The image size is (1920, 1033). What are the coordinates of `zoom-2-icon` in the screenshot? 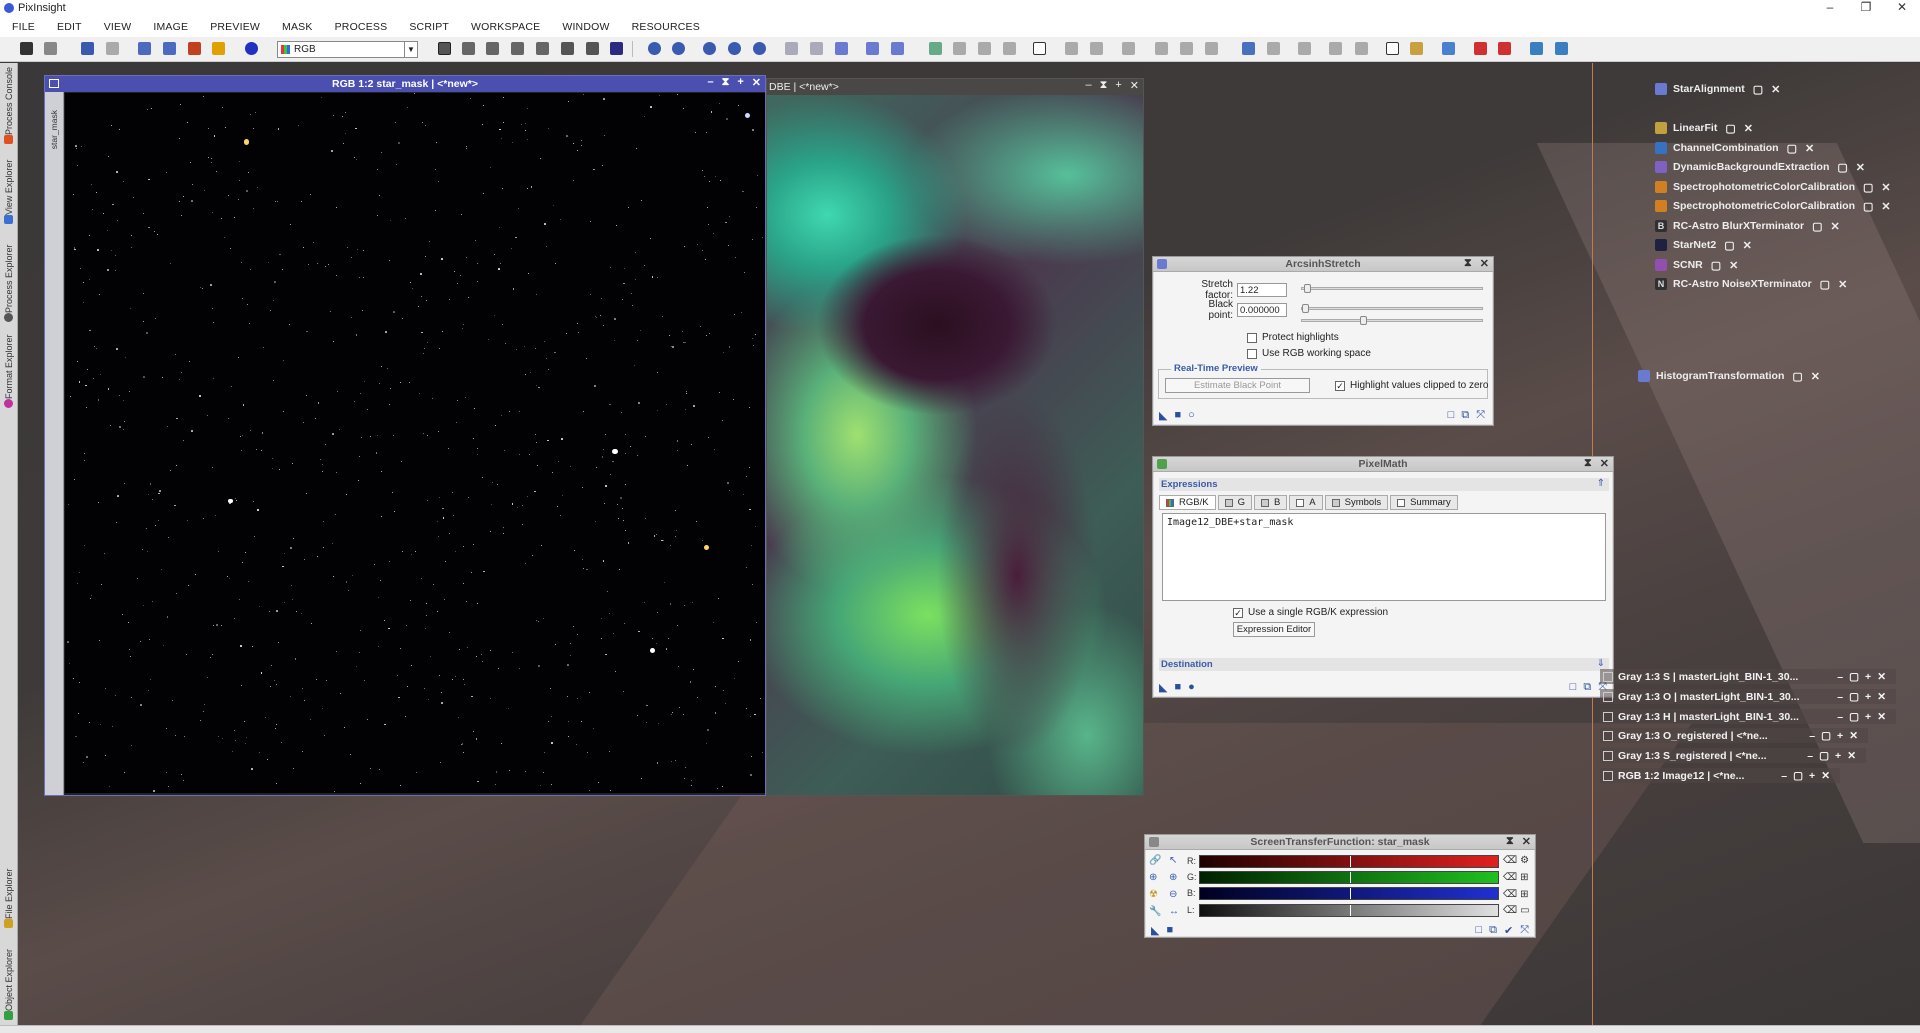 It's located at (734, 48).